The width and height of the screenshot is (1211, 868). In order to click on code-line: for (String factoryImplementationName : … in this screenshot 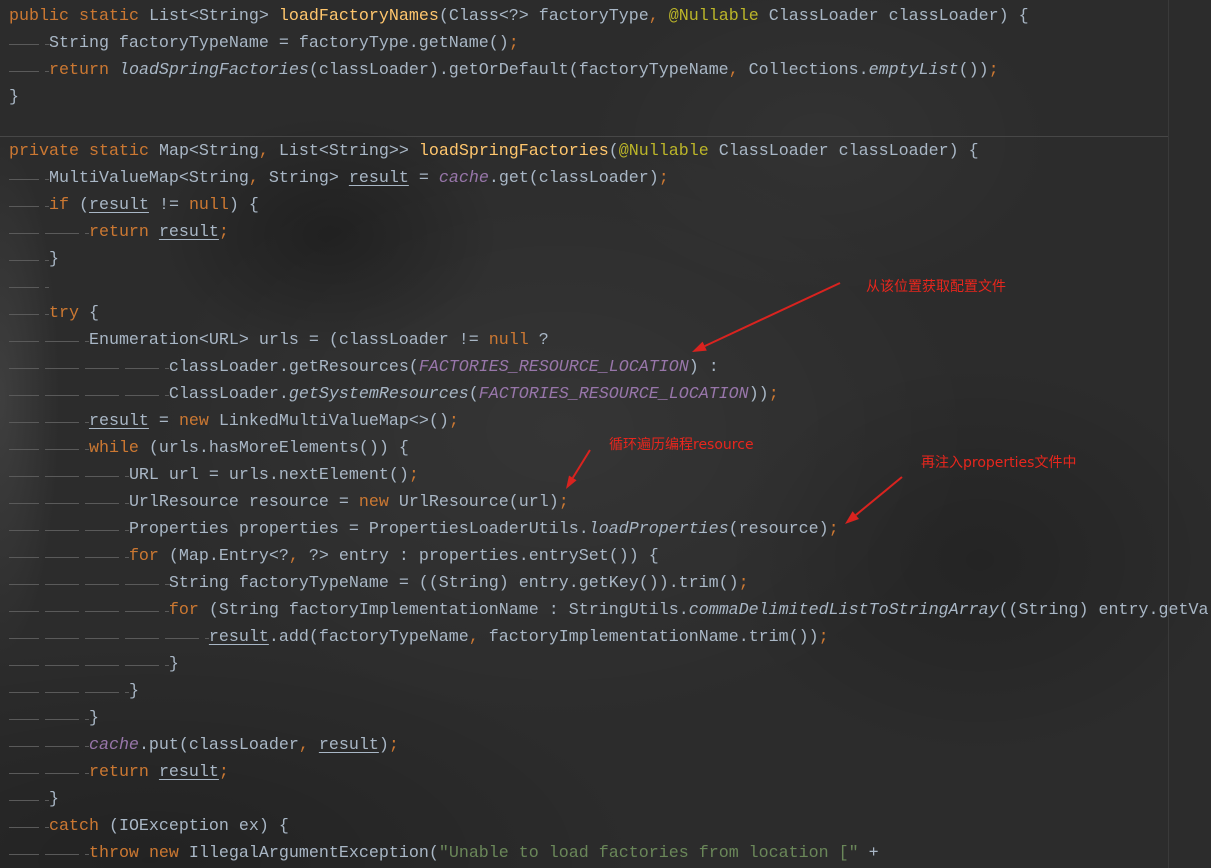, I will do `click(610, 610)`.